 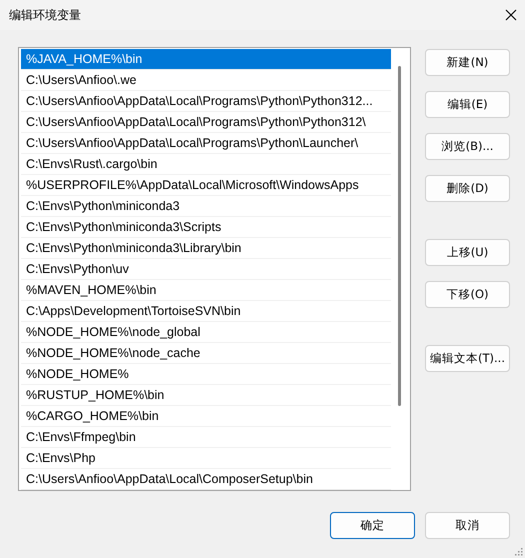 I want to click on path-item: C:\Envs\Php, so click(x=206, y=458).